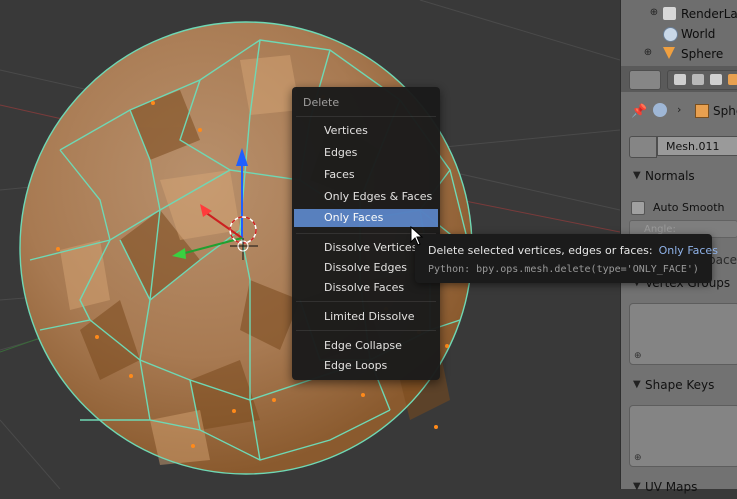  I want to click on context-object-name: Spher, so click(725, 111).